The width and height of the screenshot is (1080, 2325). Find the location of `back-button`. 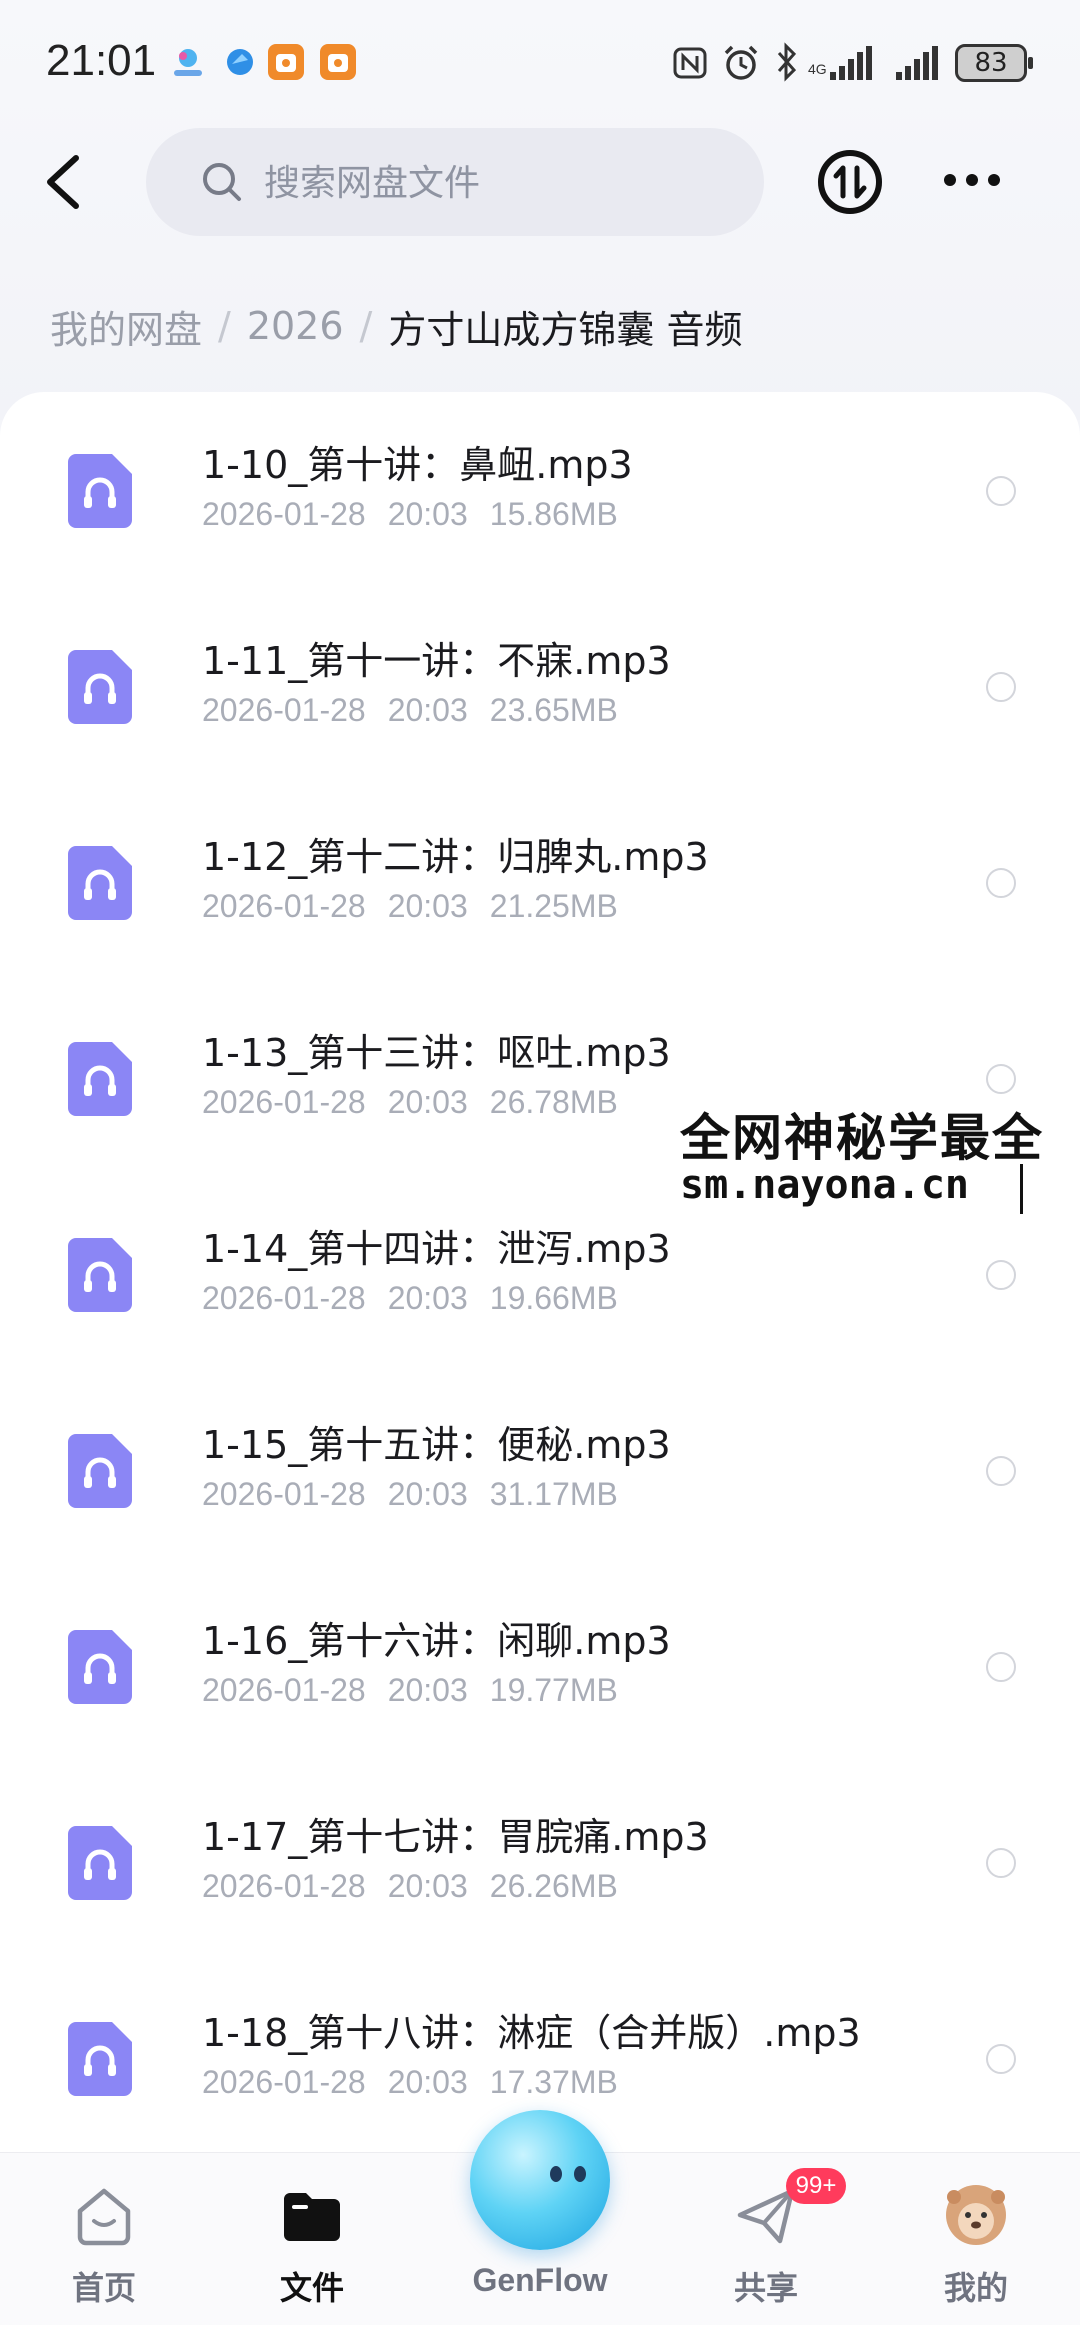

back-button is located at coordinates (66, 182).